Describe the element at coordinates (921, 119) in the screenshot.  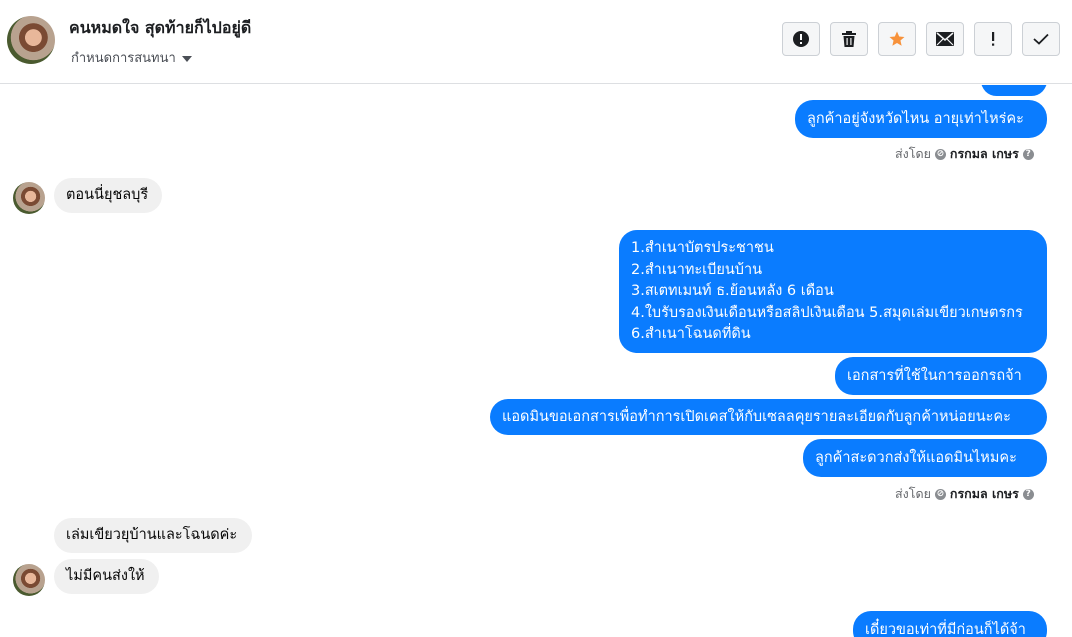
I see `message-bubble-outgoing: ลูกค้าอยู่จังหวัดไหน อายุเท่าไหร่คะ` at that location.